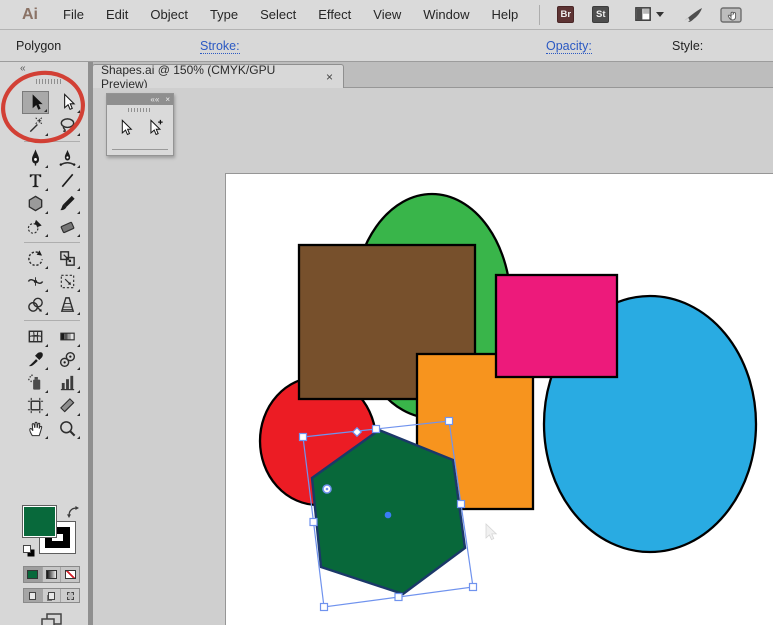 The image size is (773, 625). Describe the element at coordinates (327, 489) in the screenshot. I see `live-corner-widget-dot` at that location.